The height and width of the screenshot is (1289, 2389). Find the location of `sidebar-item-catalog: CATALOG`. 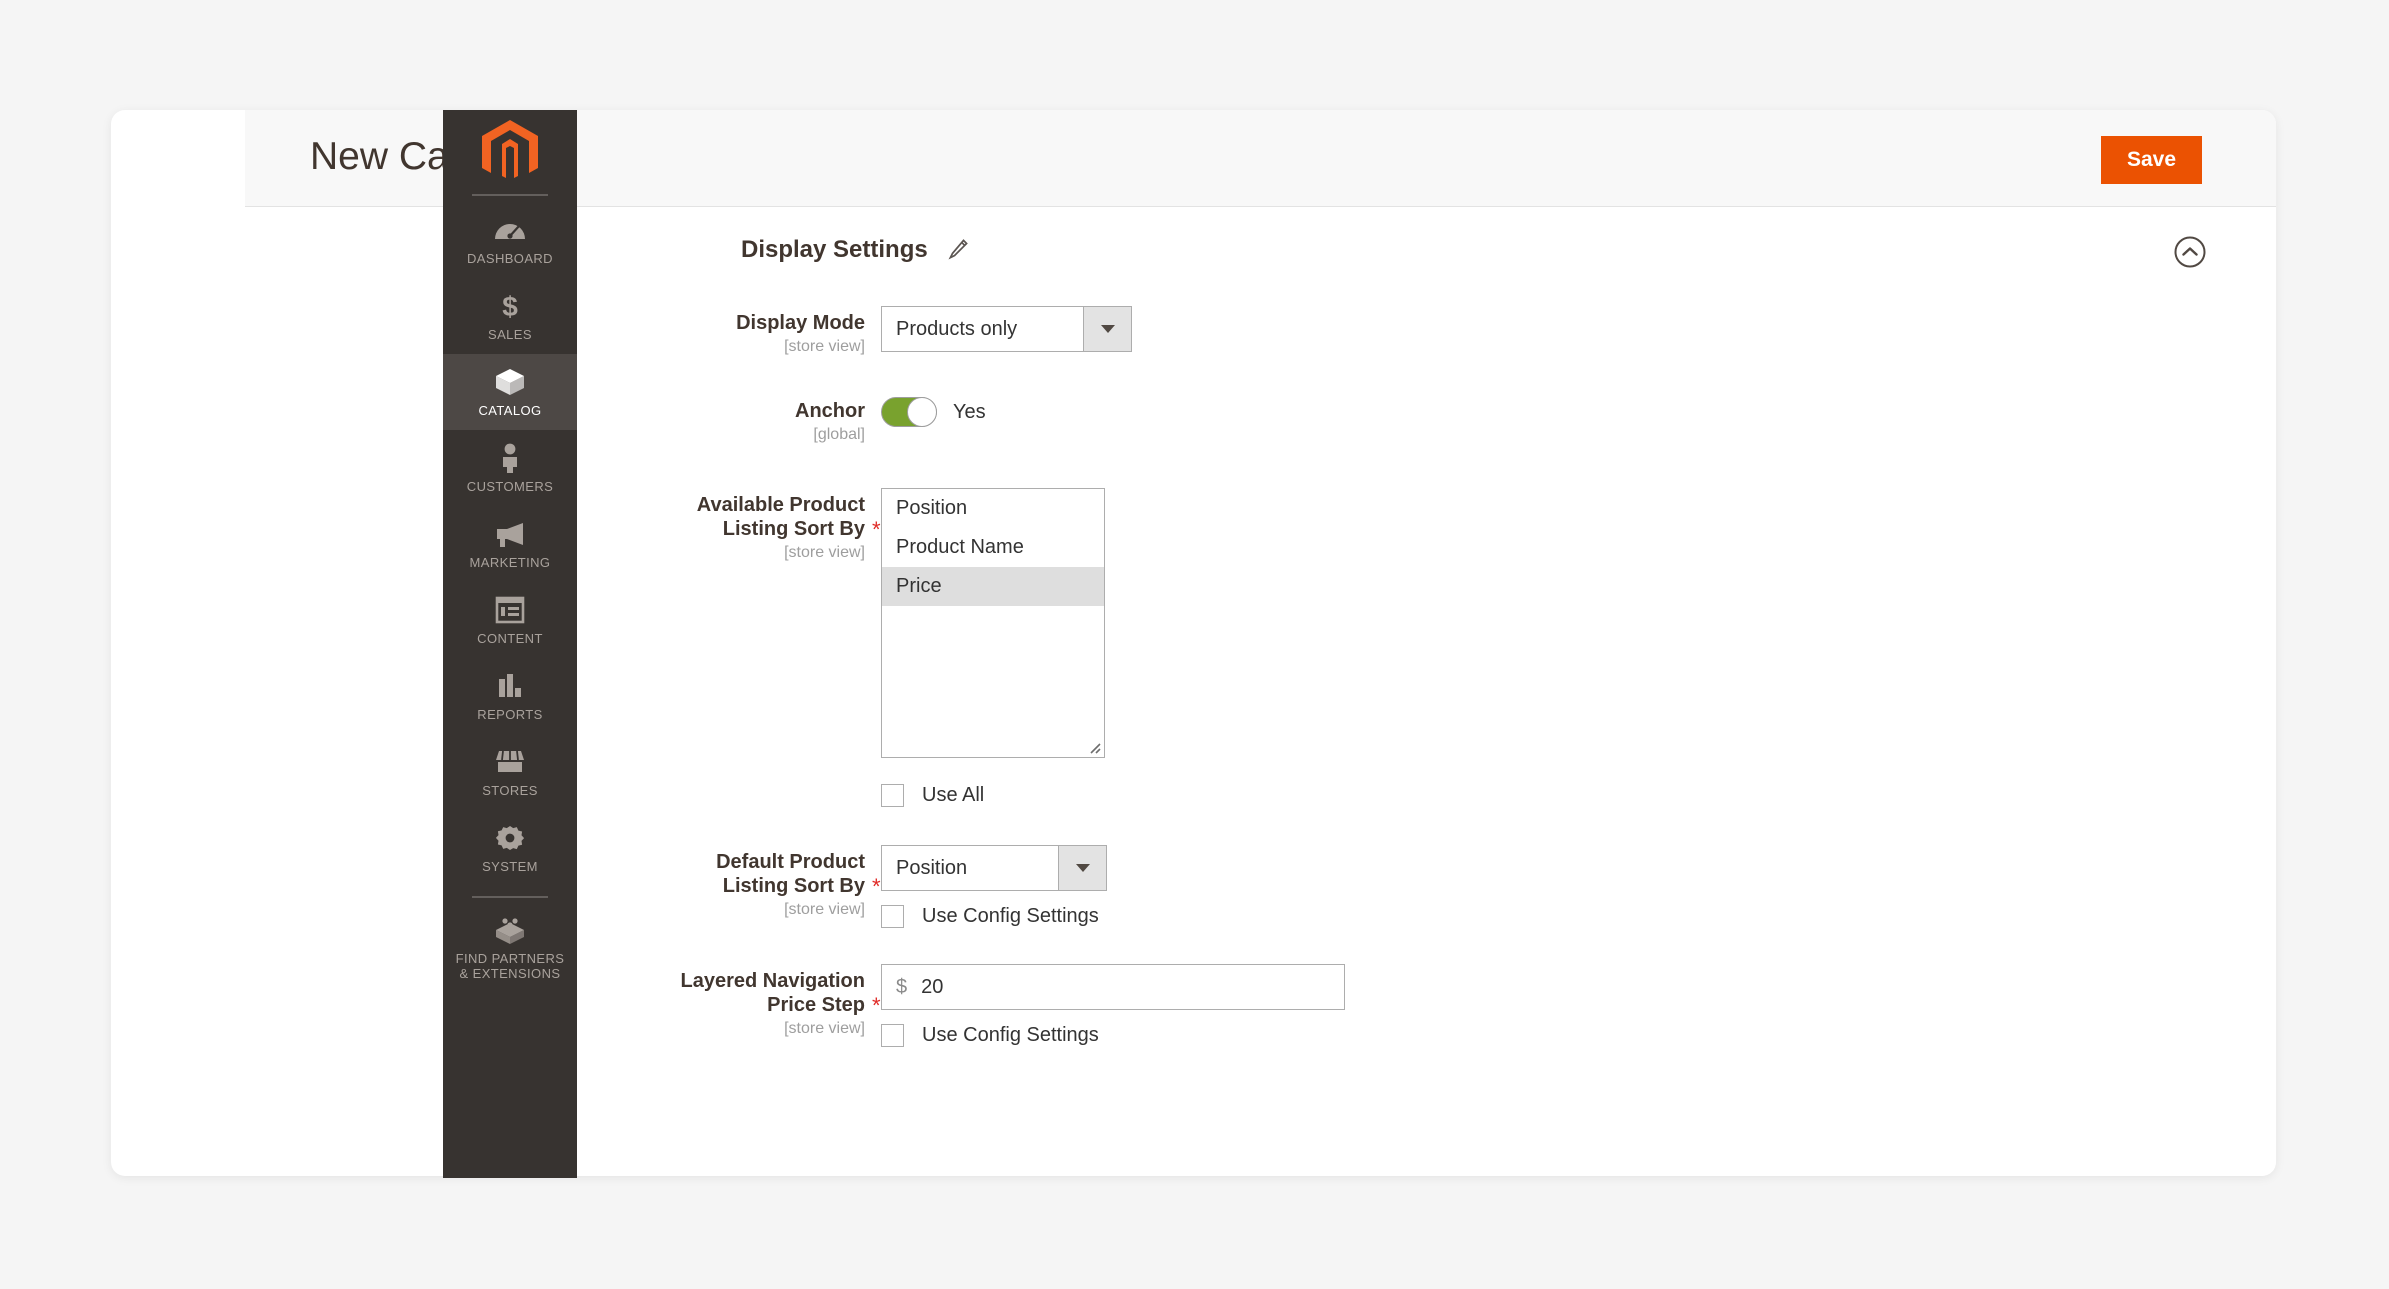

sidebar-item-catalog: CATALOG is located at coordinates (510, 392).